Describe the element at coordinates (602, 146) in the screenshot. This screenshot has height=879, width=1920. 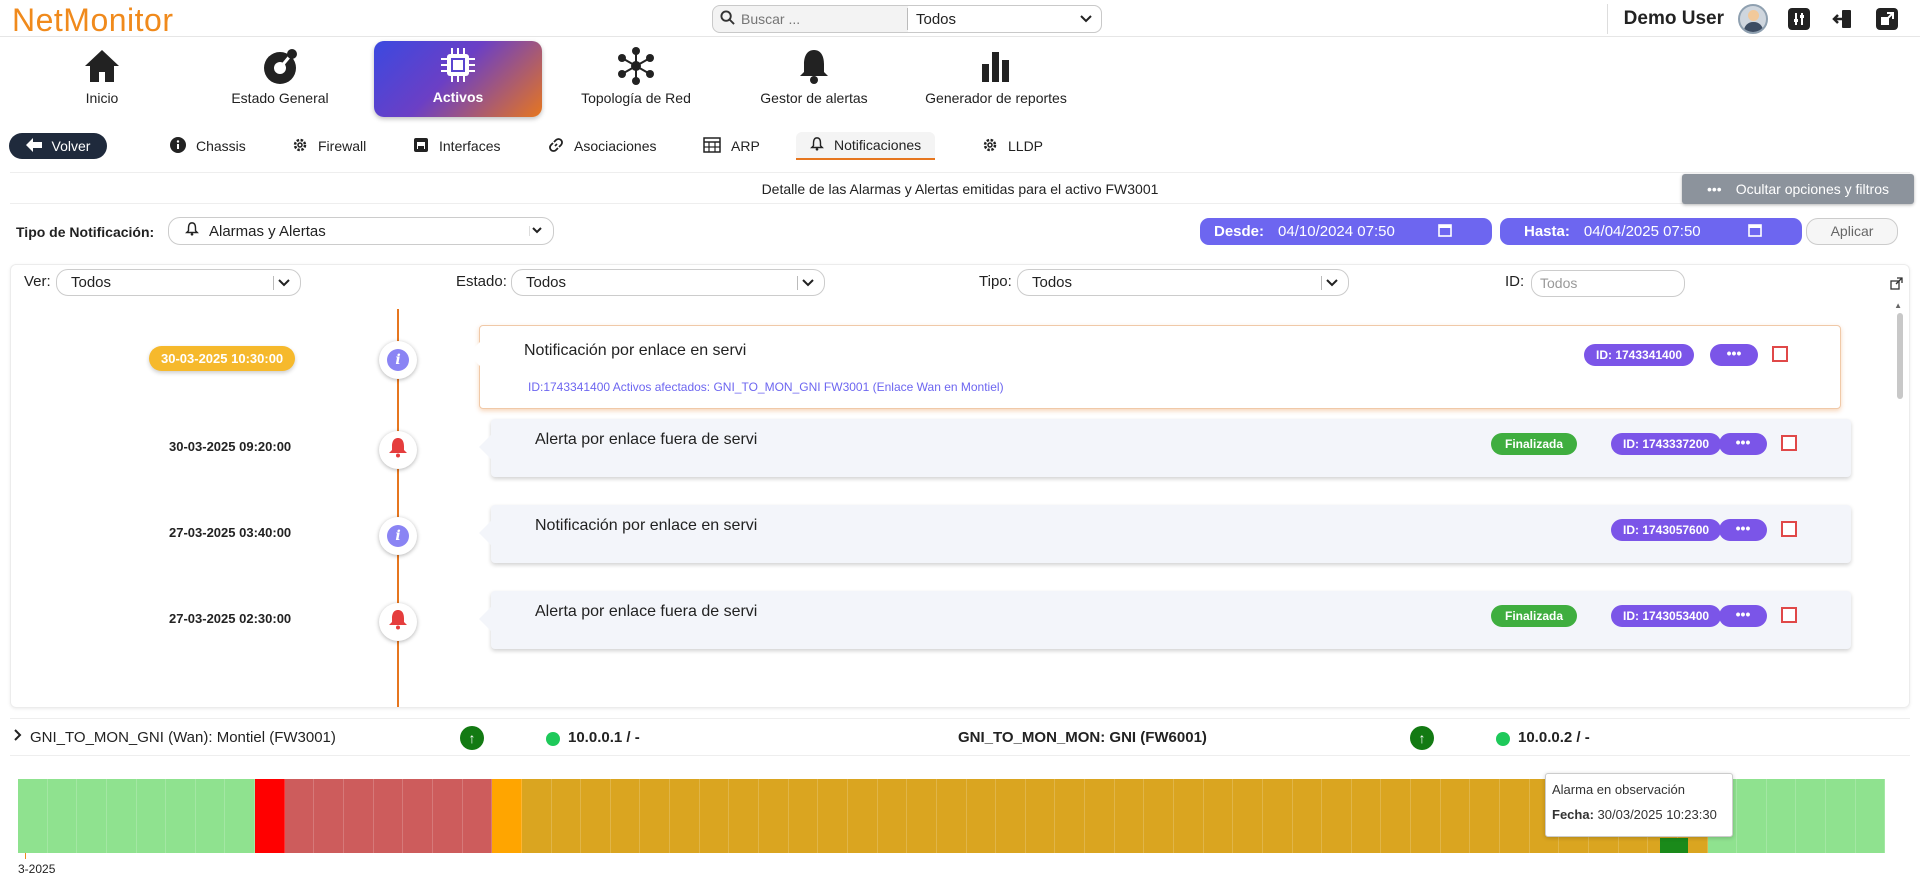
I see `tab-asociaciones: Asociaciones` at that location.